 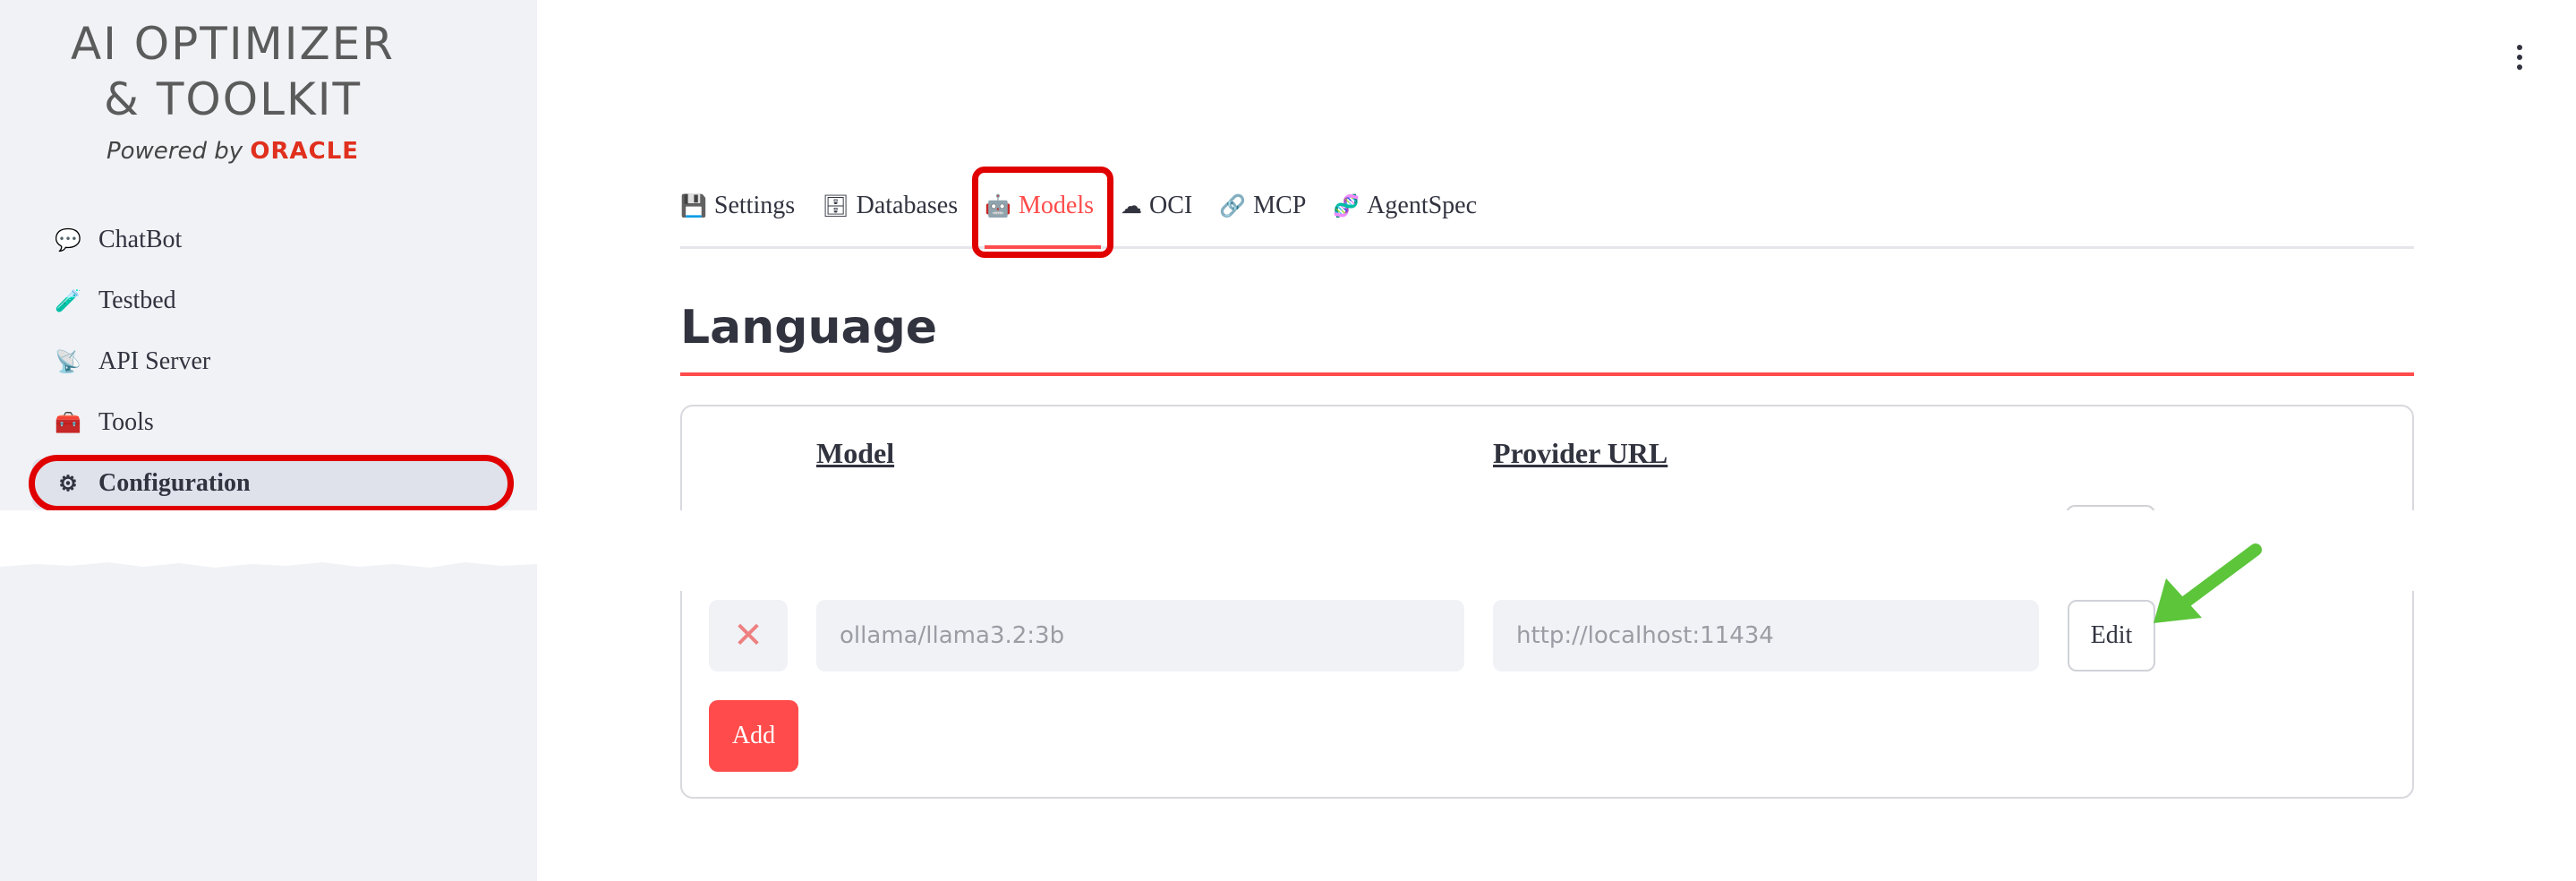 I want to click on toolbox-icon: 🧰, so click(x=68, y=423).